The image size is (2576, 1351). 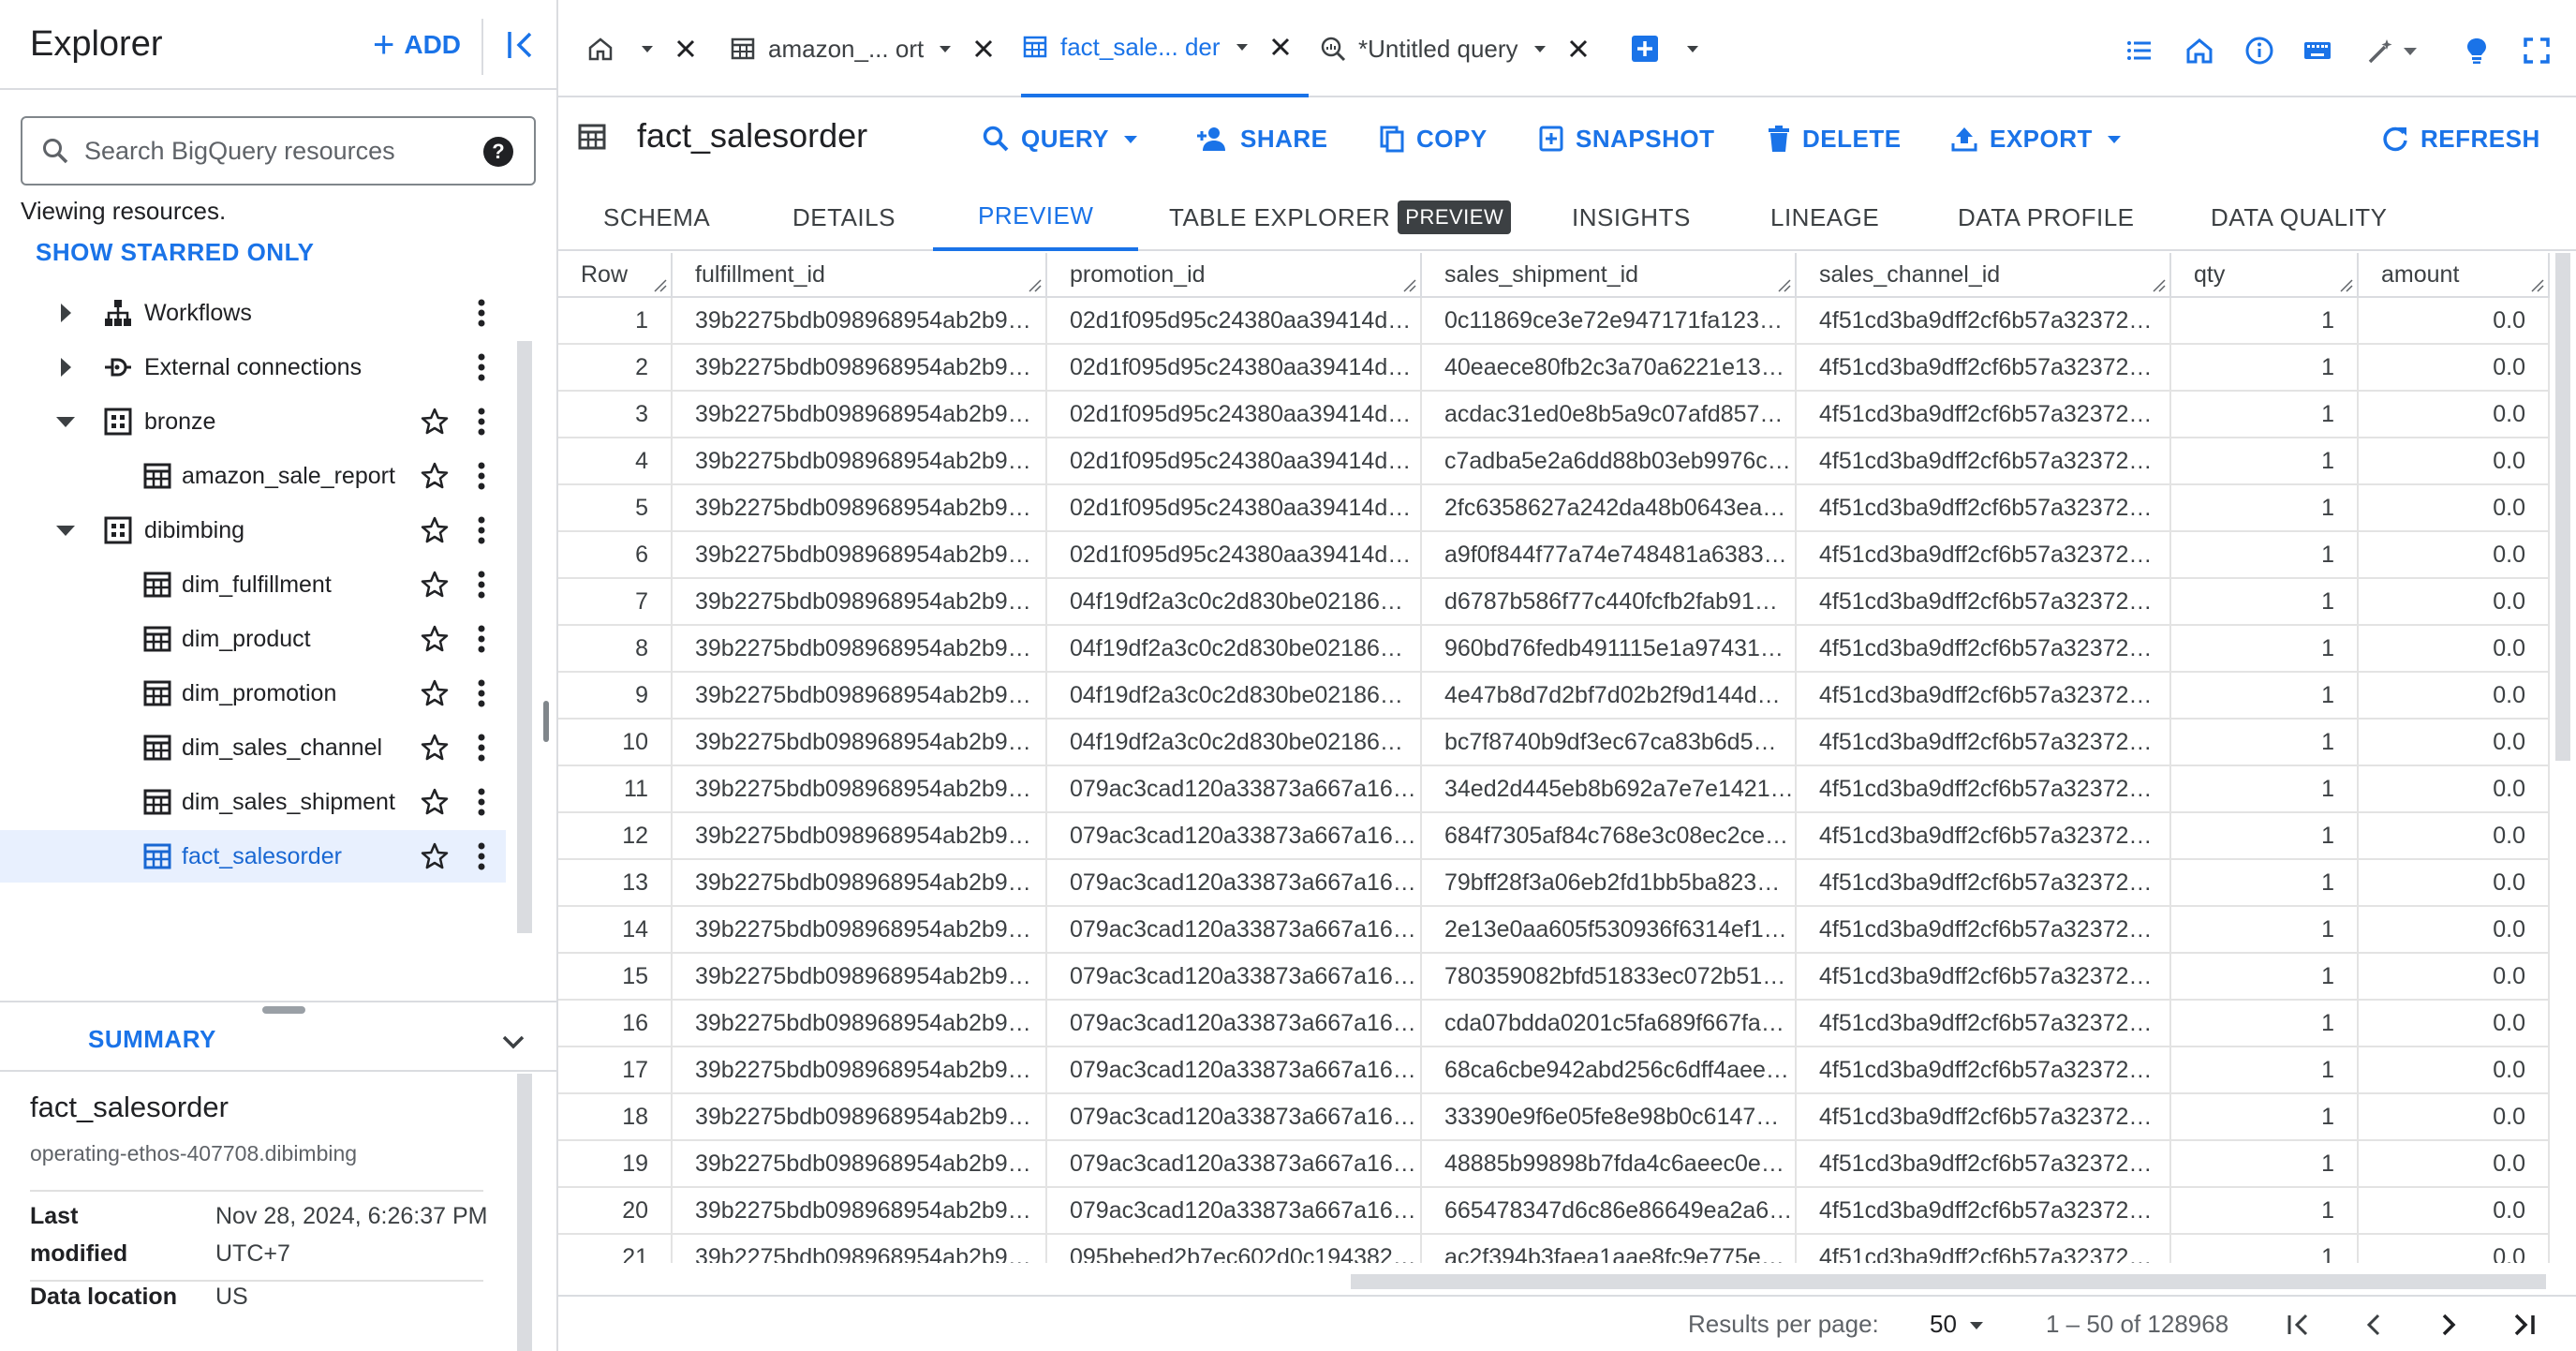 I want to click on help-icon: ?, so click(x=498, y=152).